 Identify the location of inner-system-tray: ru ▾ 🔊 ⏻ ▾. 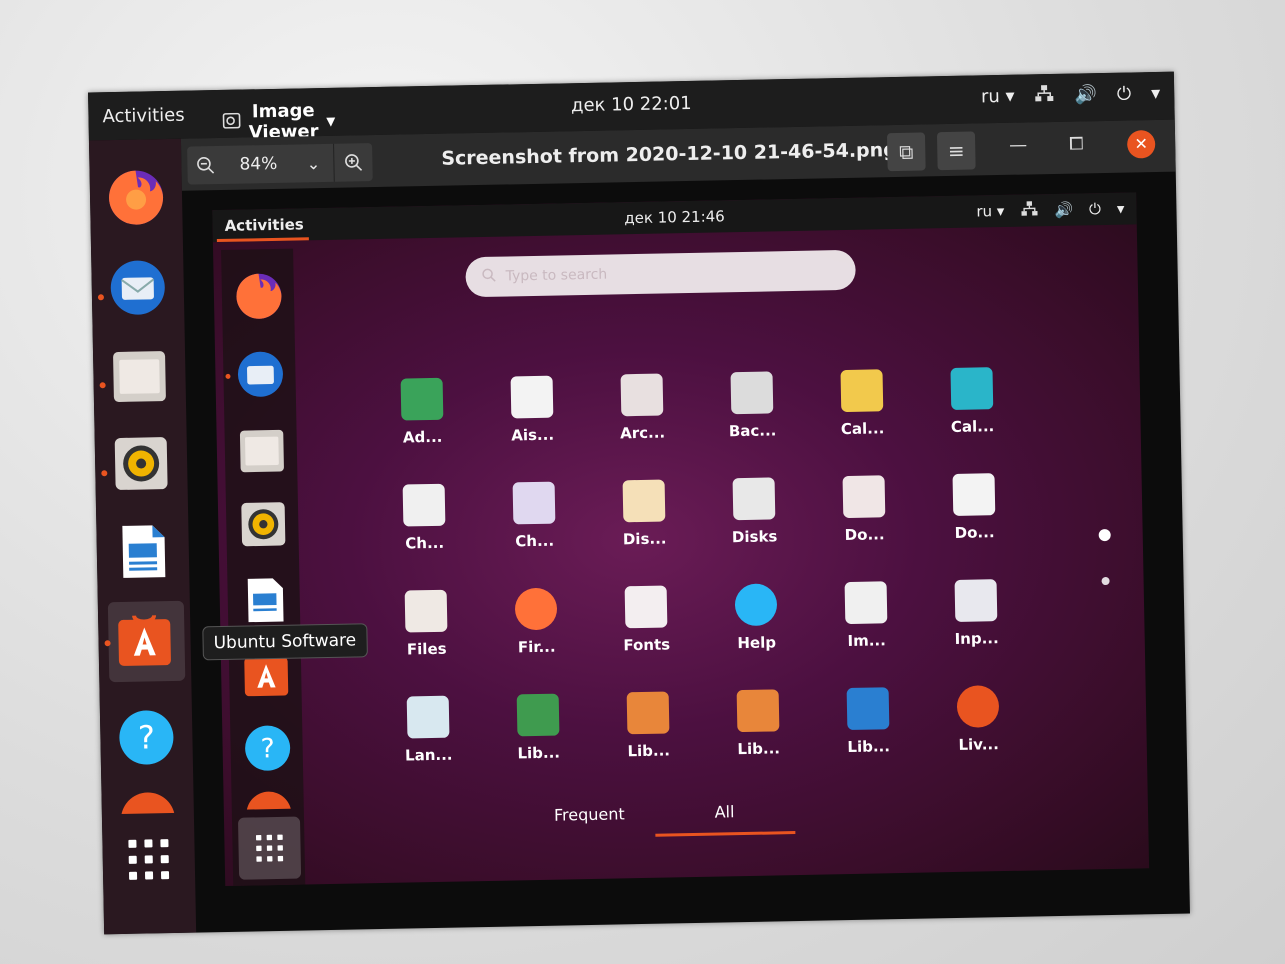
(1050, 210).